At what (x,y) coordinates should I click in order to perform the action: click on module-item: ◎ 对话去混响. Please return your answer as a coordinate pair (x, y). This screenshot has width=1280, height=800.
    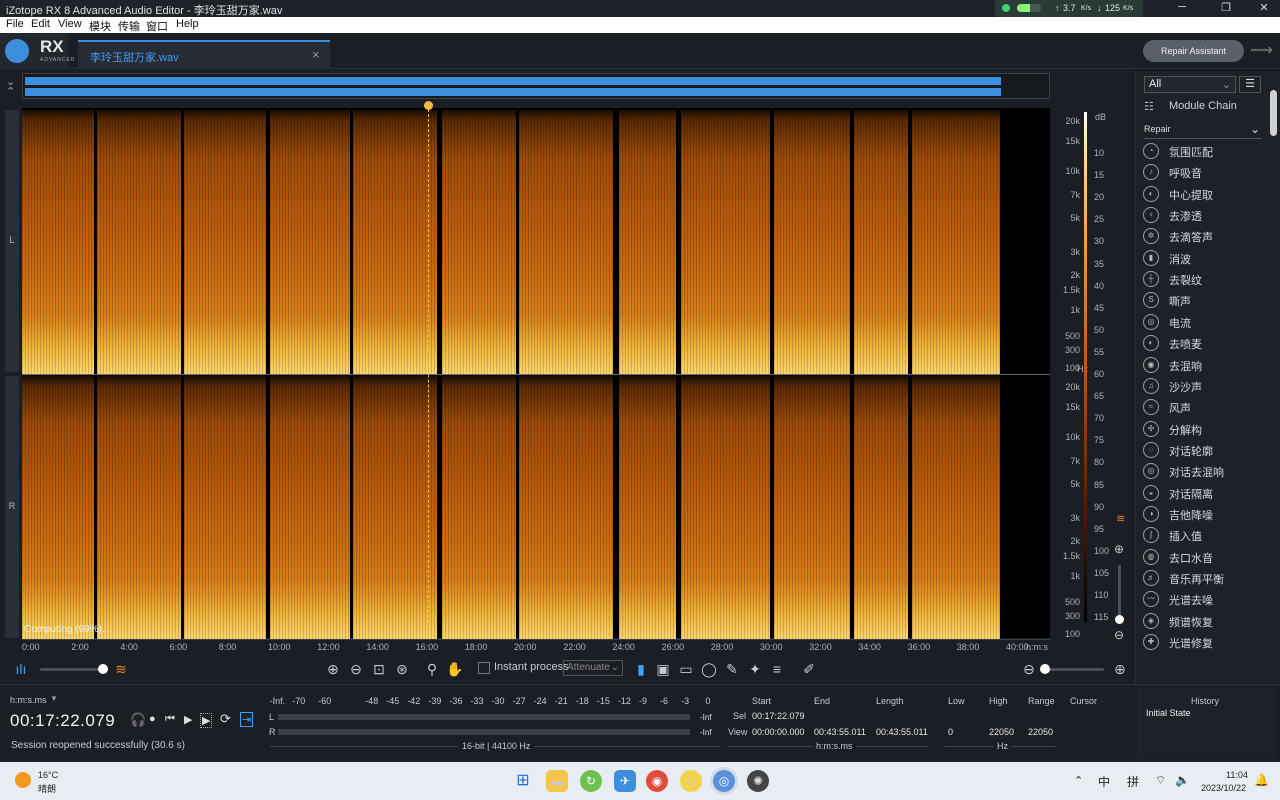
    Looking at the image, I should click on (1205, 471).